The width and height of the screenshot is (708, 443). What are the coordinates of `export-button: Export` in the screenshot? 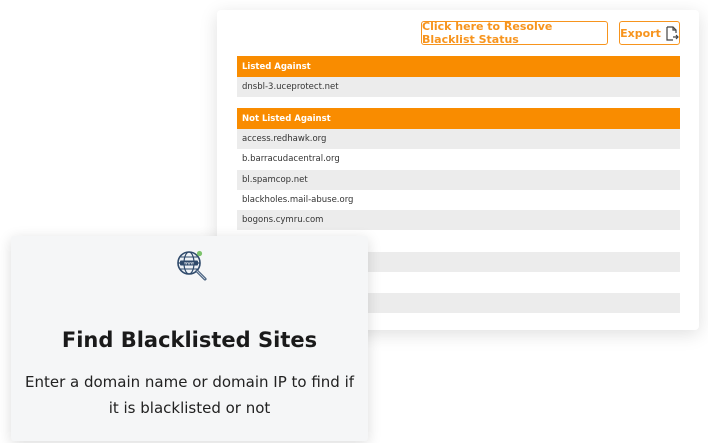 It's located at (649, 33).